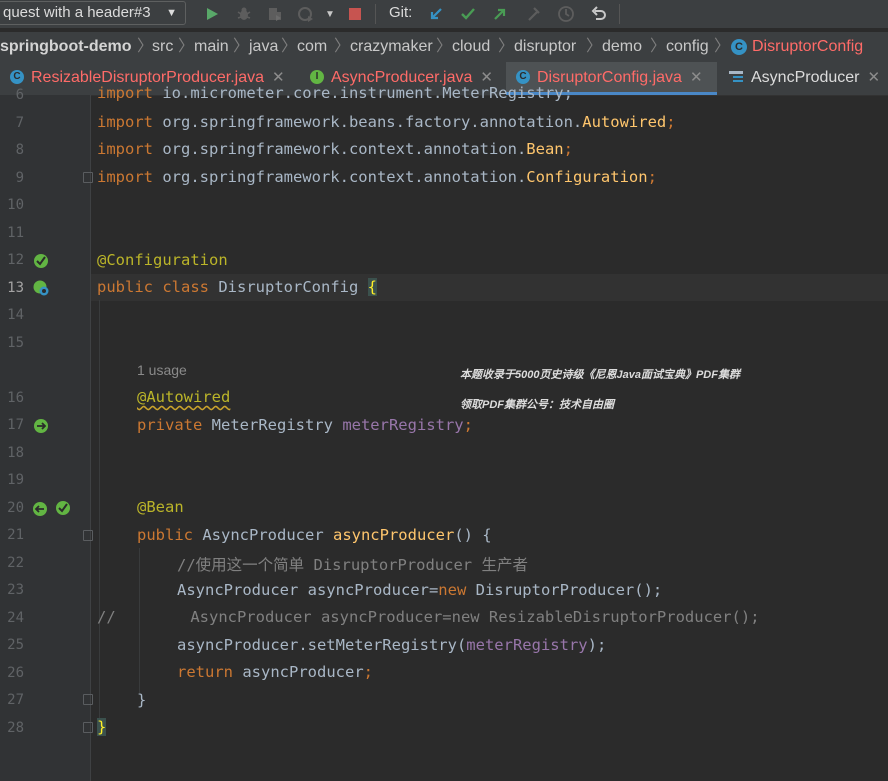 The image size is (888, 781). What do you see at coordinates (15, 728) in the screenshot?
I see `line-number: 28` at bounding box center [15, 728].